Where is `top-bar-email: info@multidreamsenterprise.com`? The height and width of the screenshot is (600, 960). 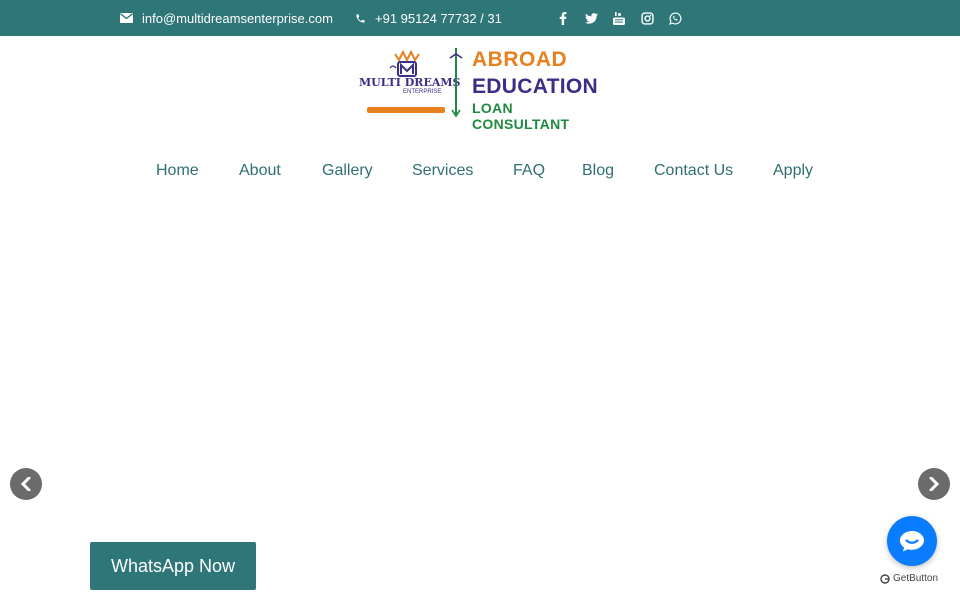 top-bar-email: info@multidreamsenterprise.com is located at coordinates (226, 18).